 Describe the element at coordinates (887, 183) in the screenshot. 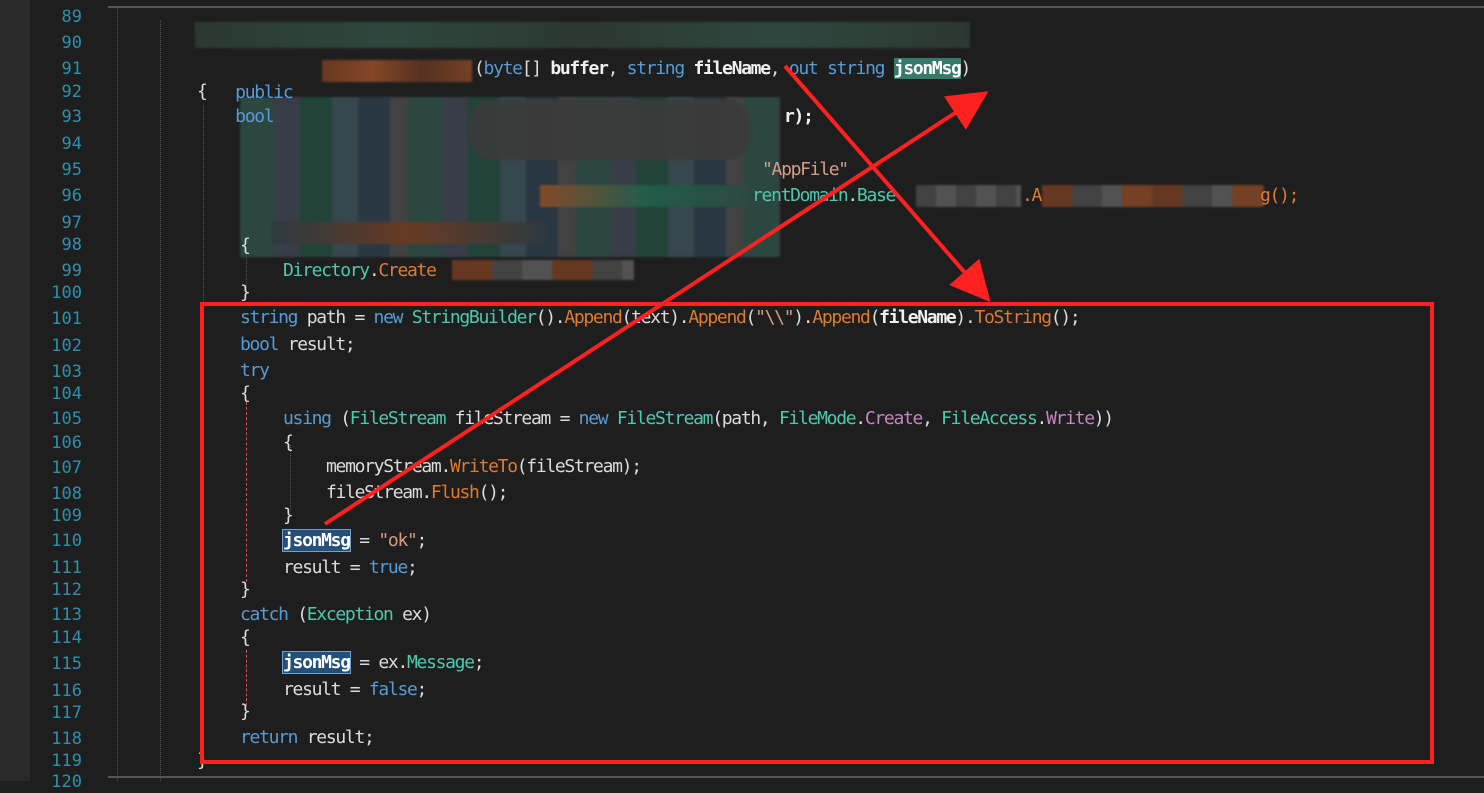

I see `arrow-filename-to-box` at that location.